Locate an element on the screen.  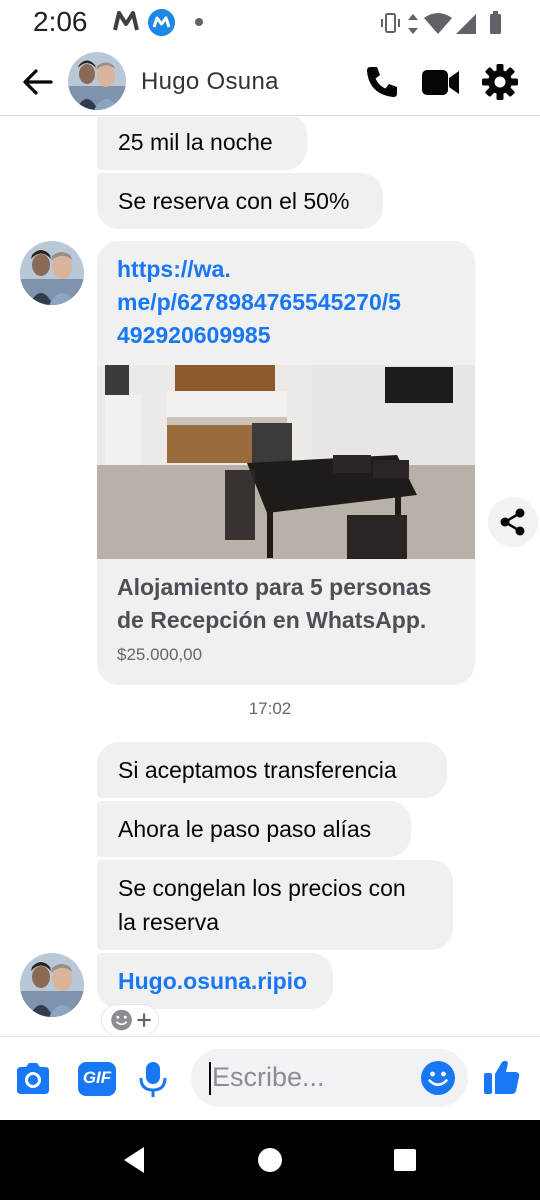
link-price: $25.000,00 is located at coordinates (160, 654).